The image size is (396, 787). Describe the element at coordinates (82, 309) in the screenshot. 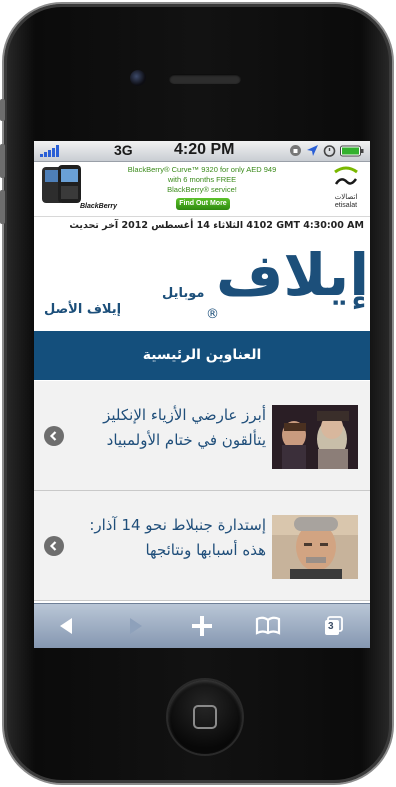

I see `original-site-link: إيلاف الأصل` at that location.